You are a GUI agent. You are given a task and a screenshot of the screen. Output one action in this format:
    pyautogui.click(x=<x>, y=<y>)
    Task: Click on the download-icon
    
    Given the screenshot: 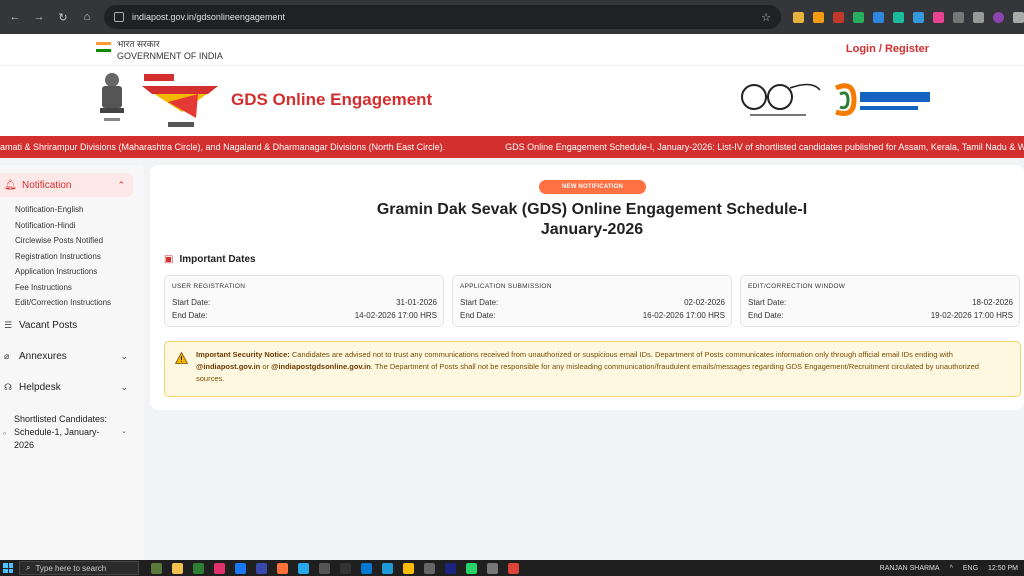 What is the action you would take?
    pyautogui.click(x=978, y=17)
    